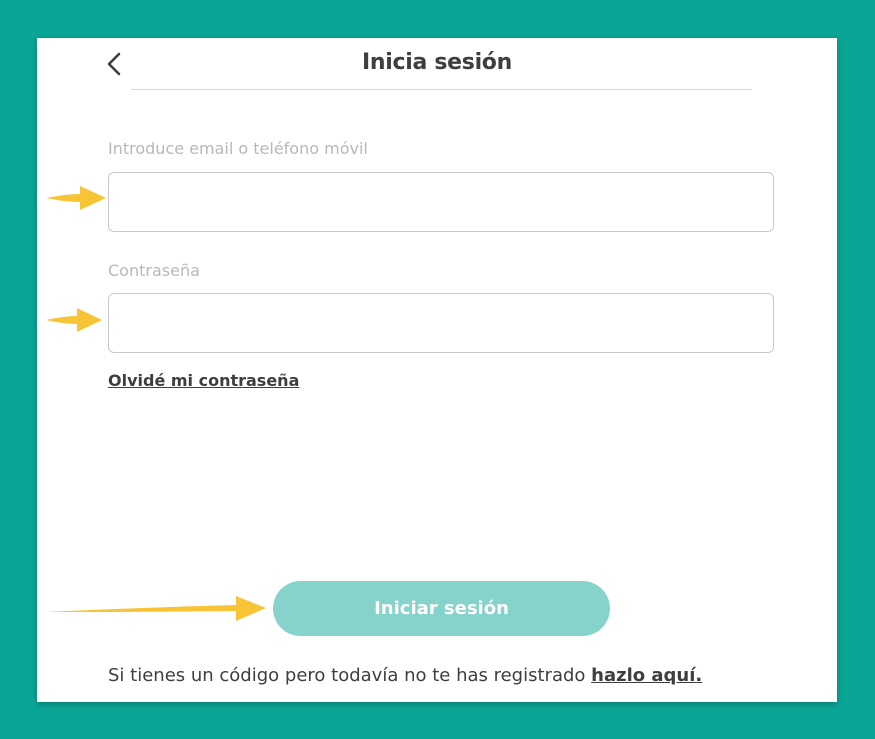 The height and width of the screenshot is (739, 875). I want to click on email-label: Introduce email o teléfono móvil, so click(238, 148).